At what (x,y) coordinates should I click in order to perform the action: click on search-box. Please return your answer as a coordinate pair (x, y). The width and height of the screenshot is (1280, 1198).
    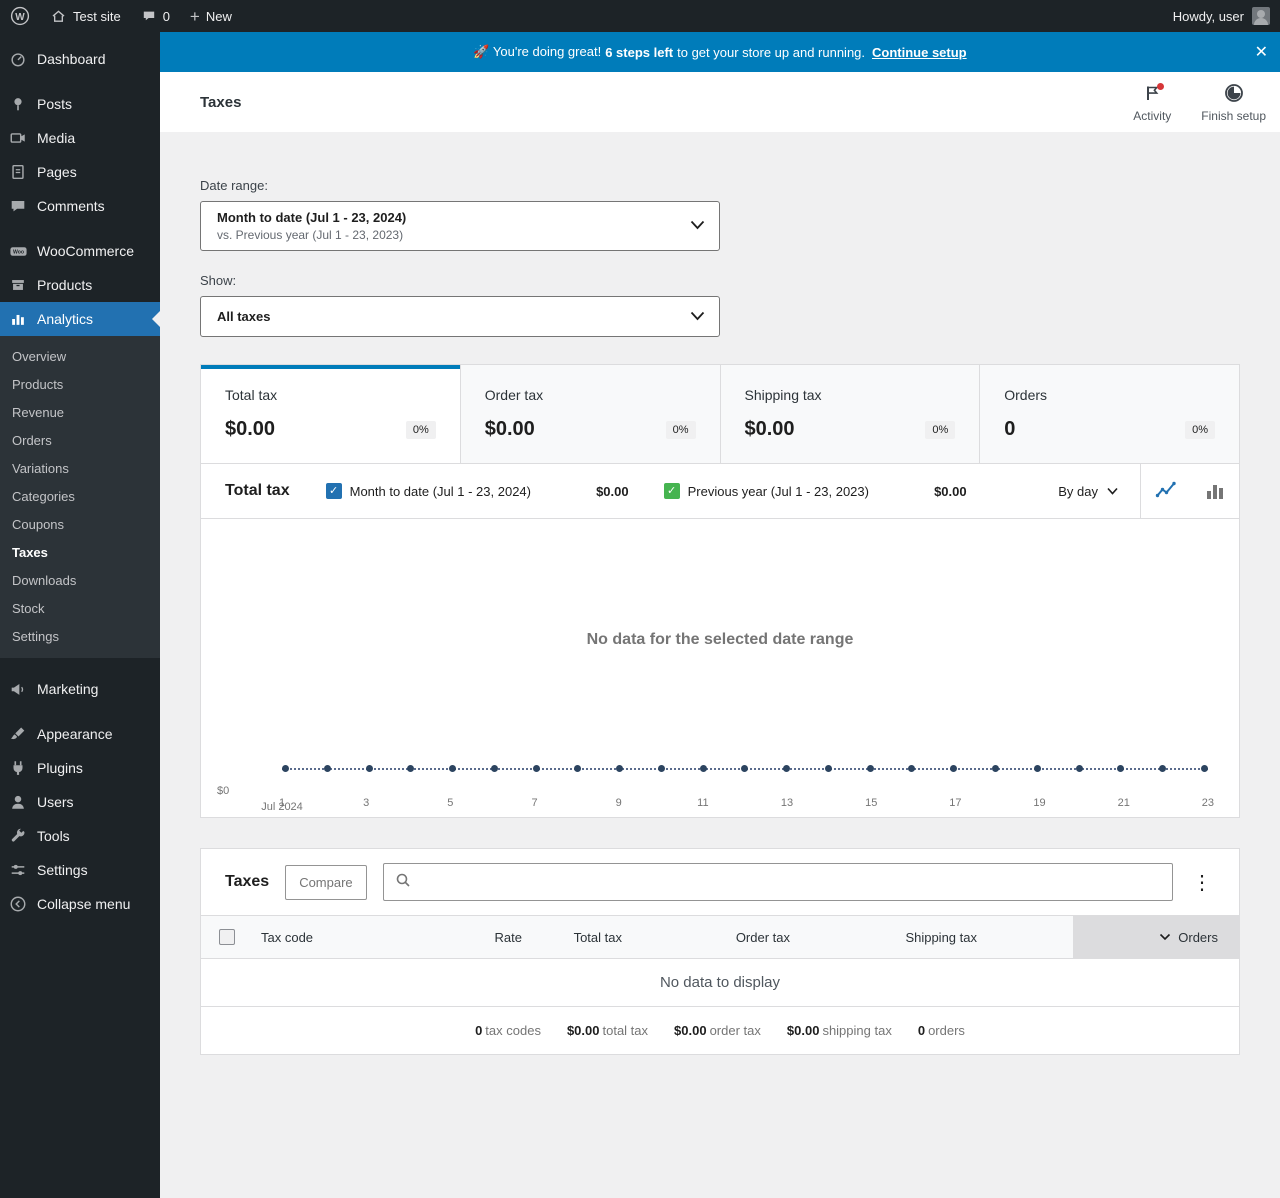
    Looking at the image, I should click on (777, 882).